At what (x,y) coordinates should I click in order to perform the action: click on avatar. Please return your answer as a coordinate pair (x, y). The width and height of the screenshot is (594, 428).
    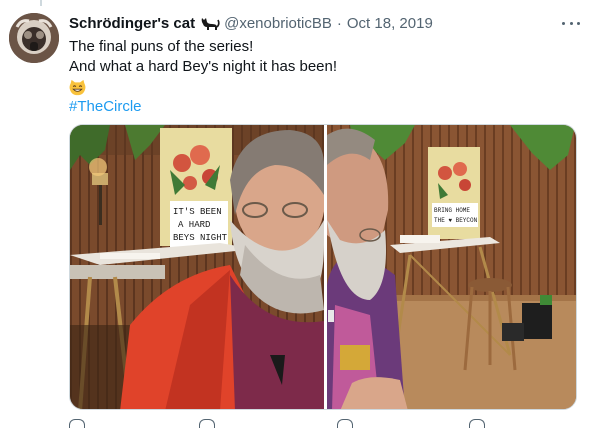
    Looking at the image, I should click on (34, 38).